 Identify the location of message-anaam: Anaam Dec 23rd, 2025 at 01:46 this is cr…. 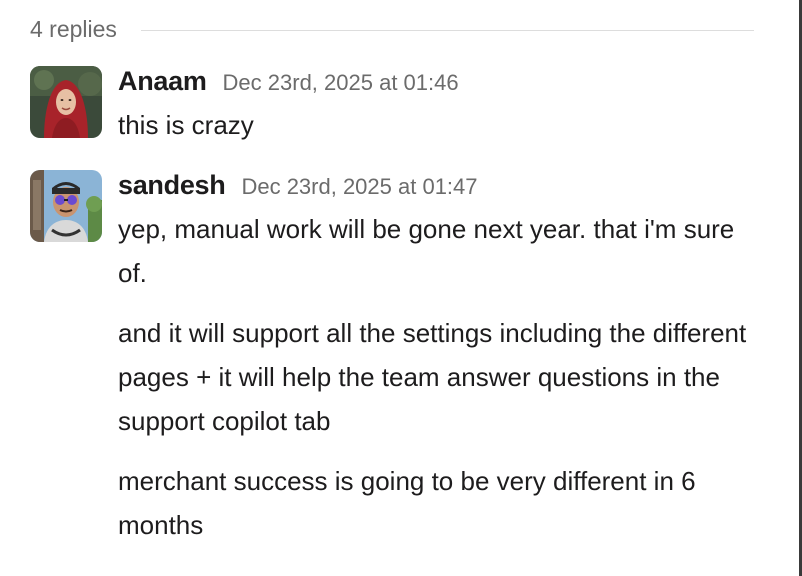
(396, 106).